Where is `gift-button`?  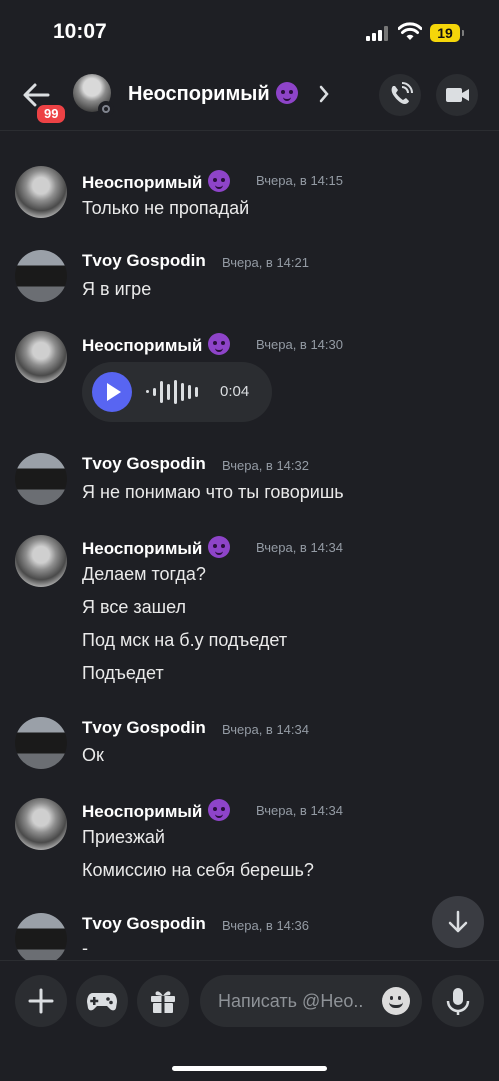 gift-button is located at coordinates (163, 1001).